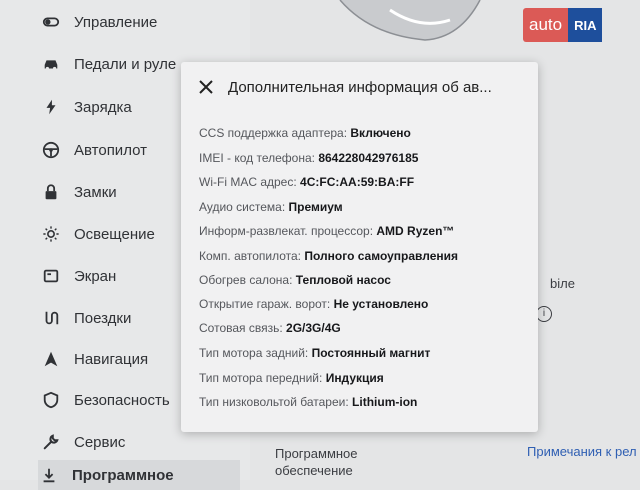 Image resolution: width=640 pixels, height=490 pixels. Describe the element at coordinates (111, 359) in the screenshot. I see `sidebar-item-label: Навигация` at that location.